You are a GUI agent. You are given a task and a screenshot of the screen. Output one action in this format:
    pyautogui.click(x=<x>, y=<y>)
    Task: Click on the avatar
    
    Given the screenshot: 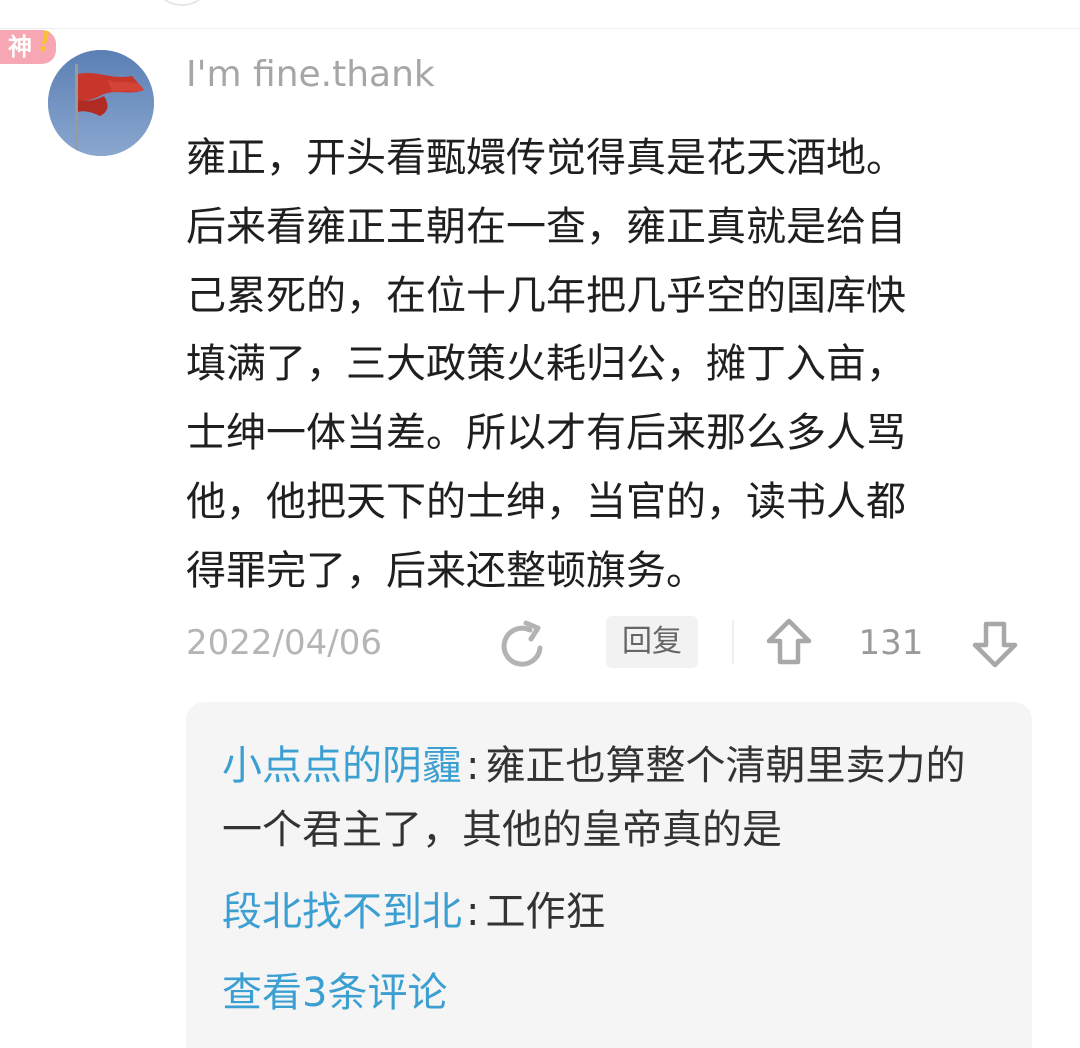 What is the action you would take?
    pyautogui.click(x=101, y=103)
    